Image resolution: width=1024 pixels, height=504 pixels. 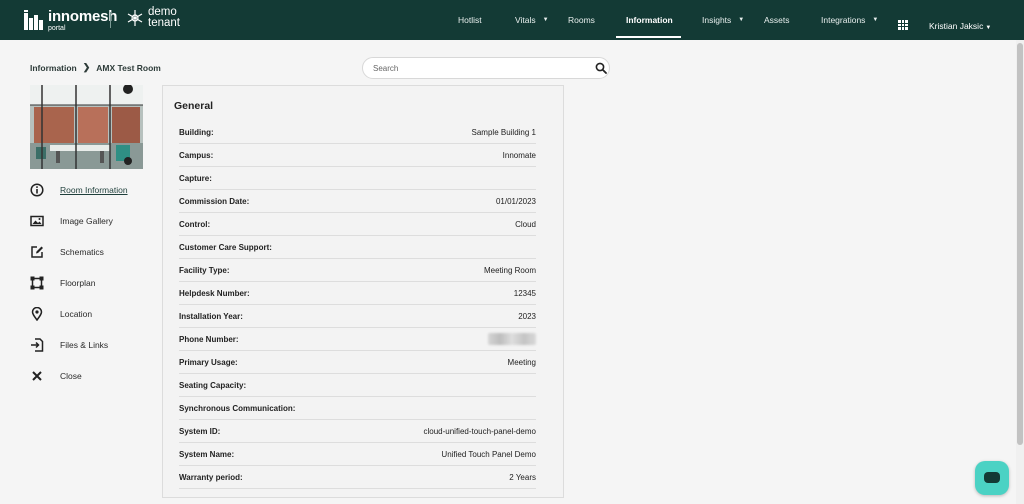 I want to click on tenant-logo: demo tenant, so click(x=153, y=17).